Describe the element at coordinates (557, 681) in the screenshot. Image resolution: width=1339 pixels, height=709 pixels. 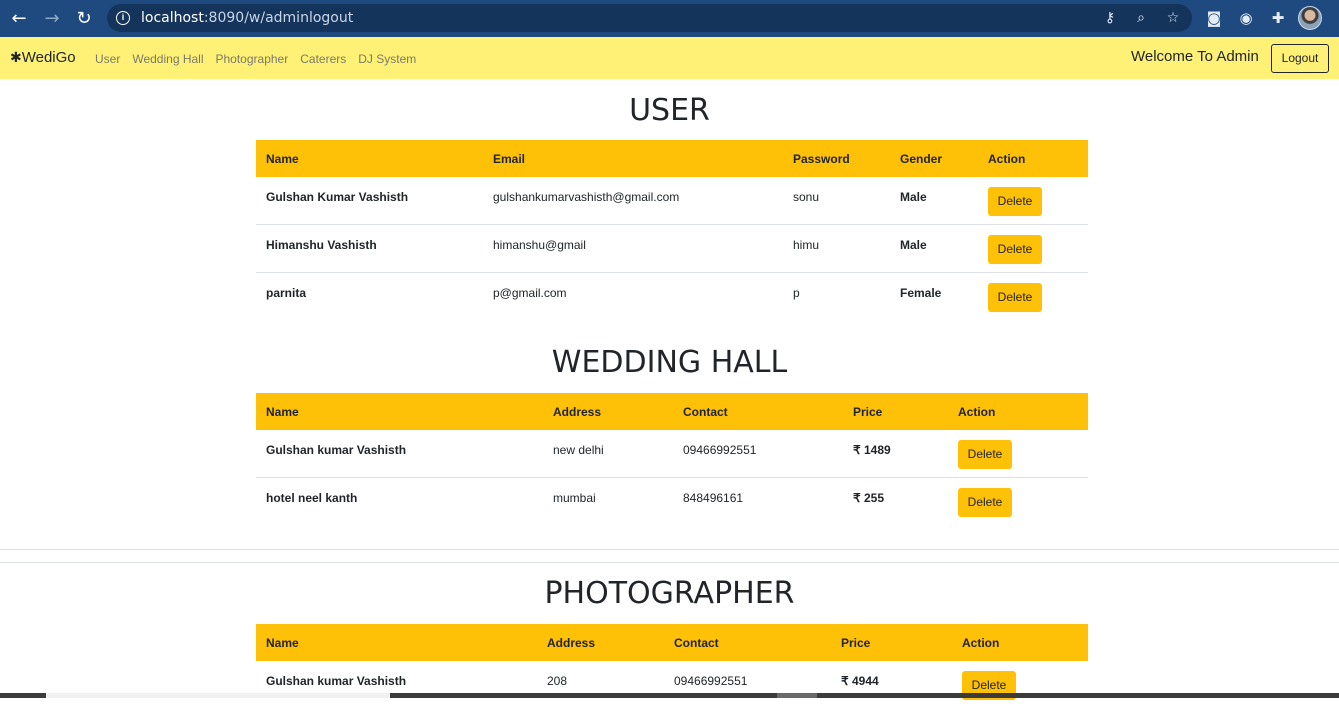
I see `photographer-address: 208` at that location.